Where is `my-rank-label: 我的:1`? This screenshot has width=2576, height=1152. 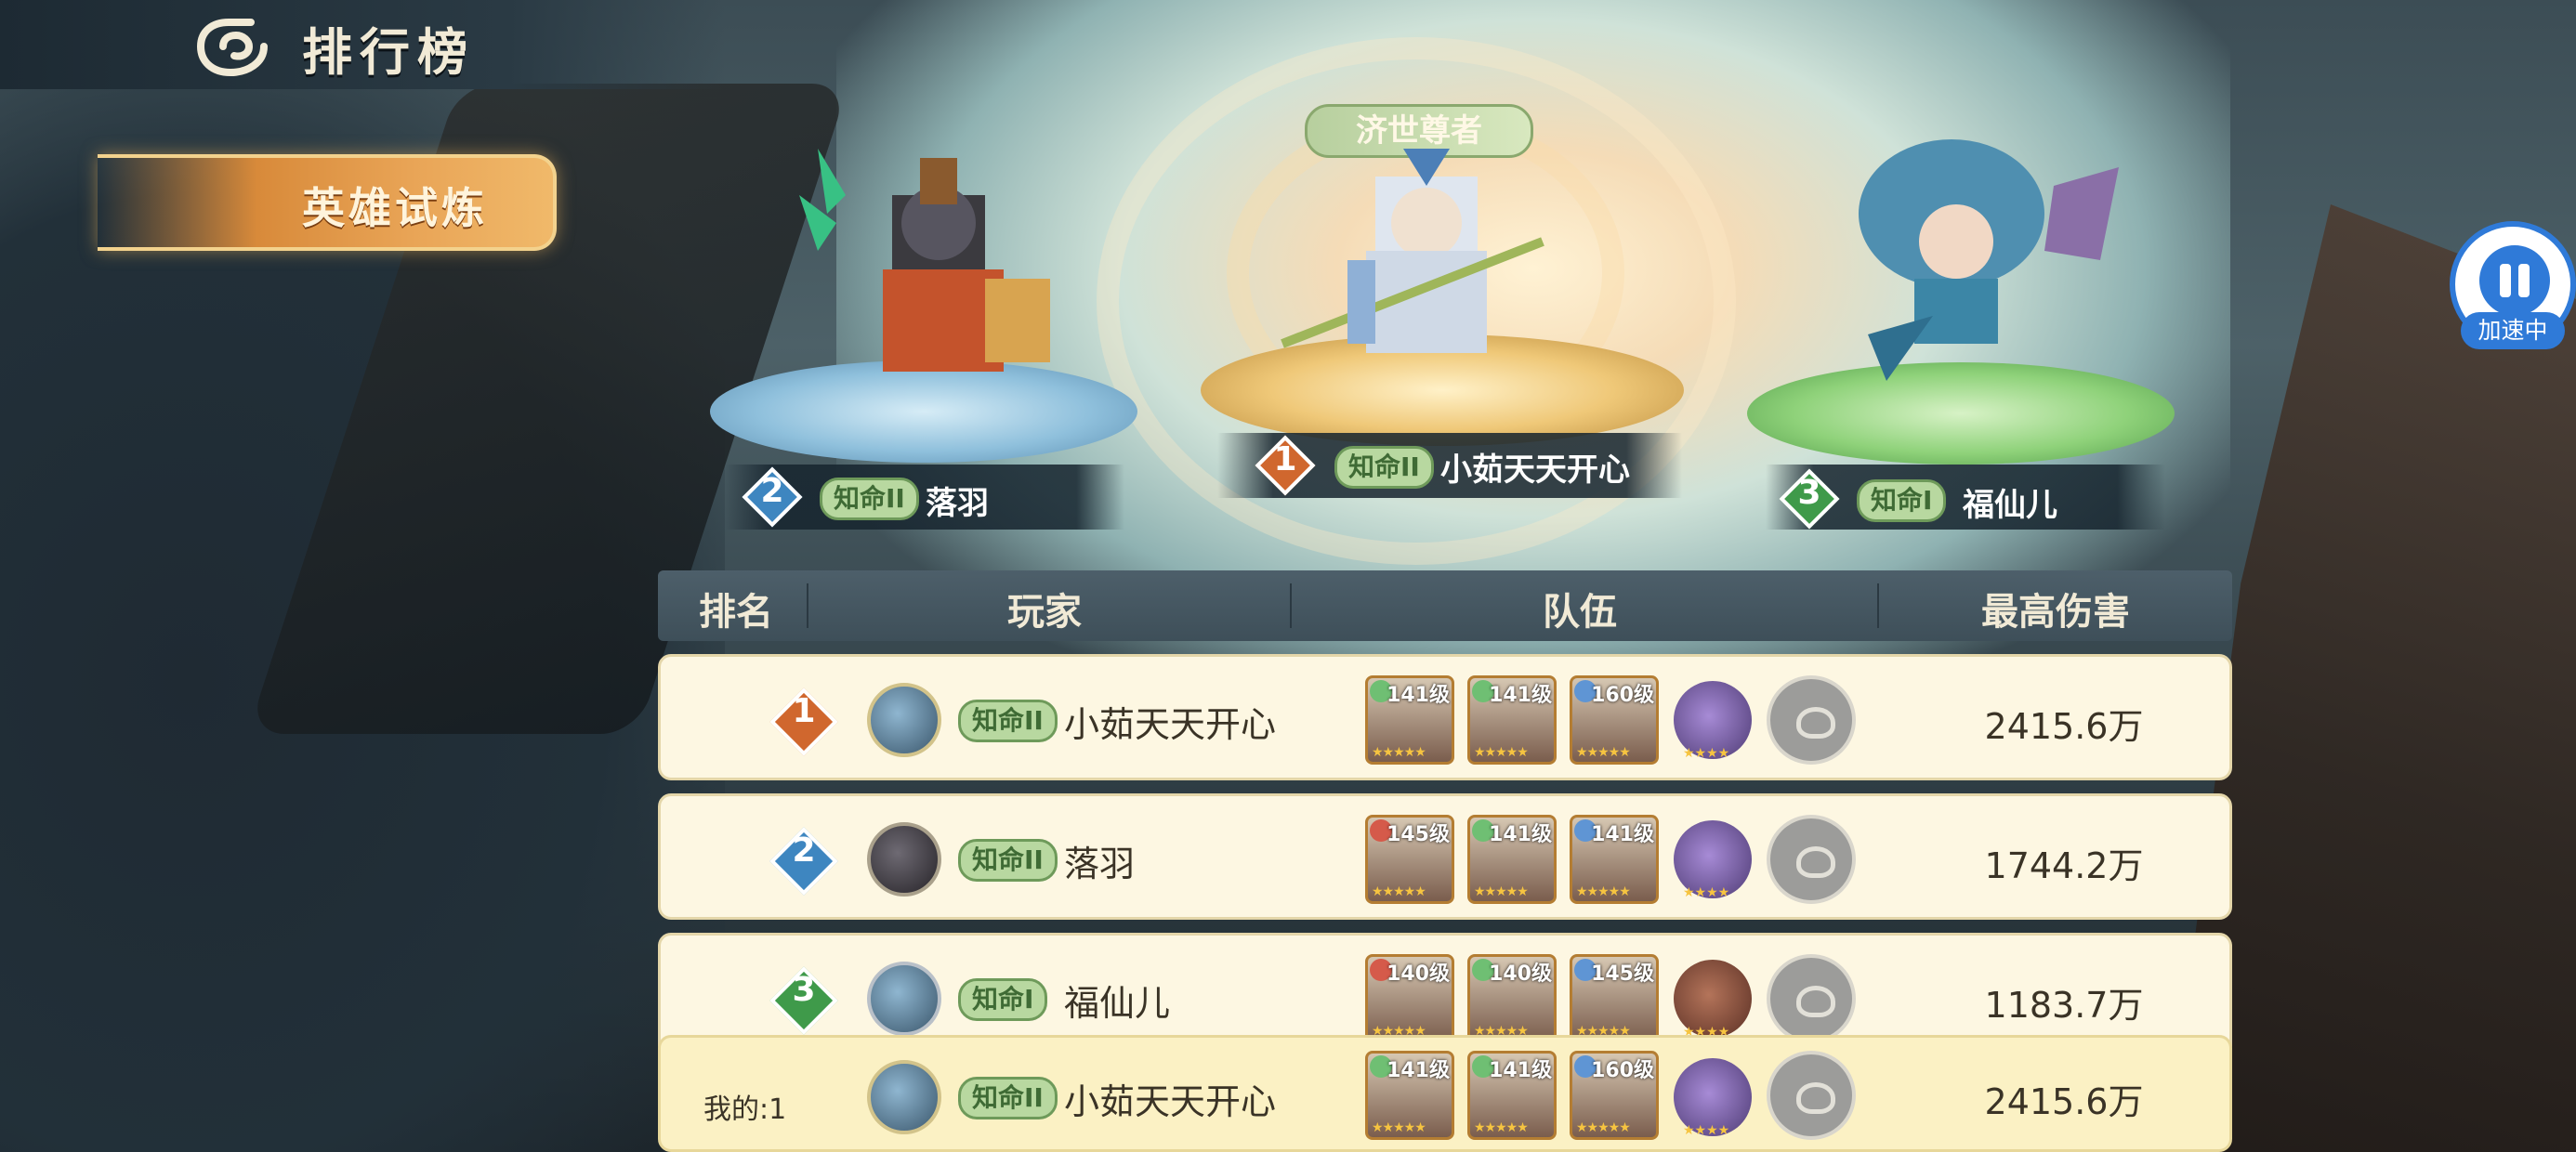
my-rank-label: 我的:1 is located at coordinates (745, 1109).